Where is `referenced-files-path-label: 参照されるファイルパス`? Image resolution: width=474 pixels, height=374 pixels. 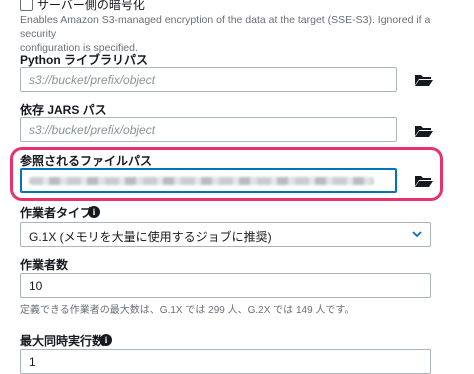
referenced-files-path-label: 参照されるファイルパス is located at coordinates (86, 161).